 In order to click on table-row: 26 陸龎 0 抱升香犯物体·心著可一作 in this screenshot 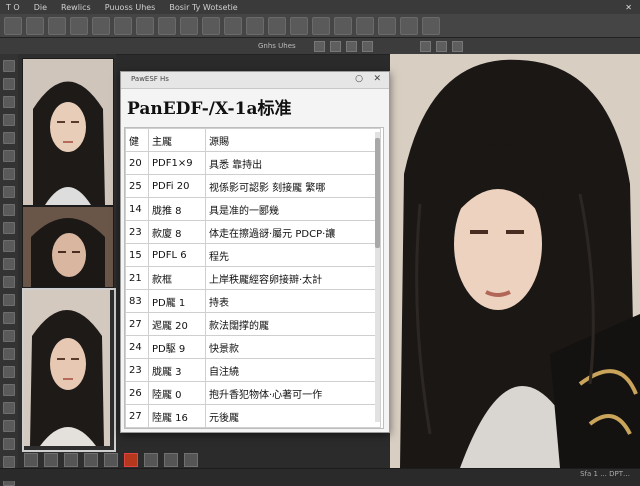, I will do `click(253, 393)`.